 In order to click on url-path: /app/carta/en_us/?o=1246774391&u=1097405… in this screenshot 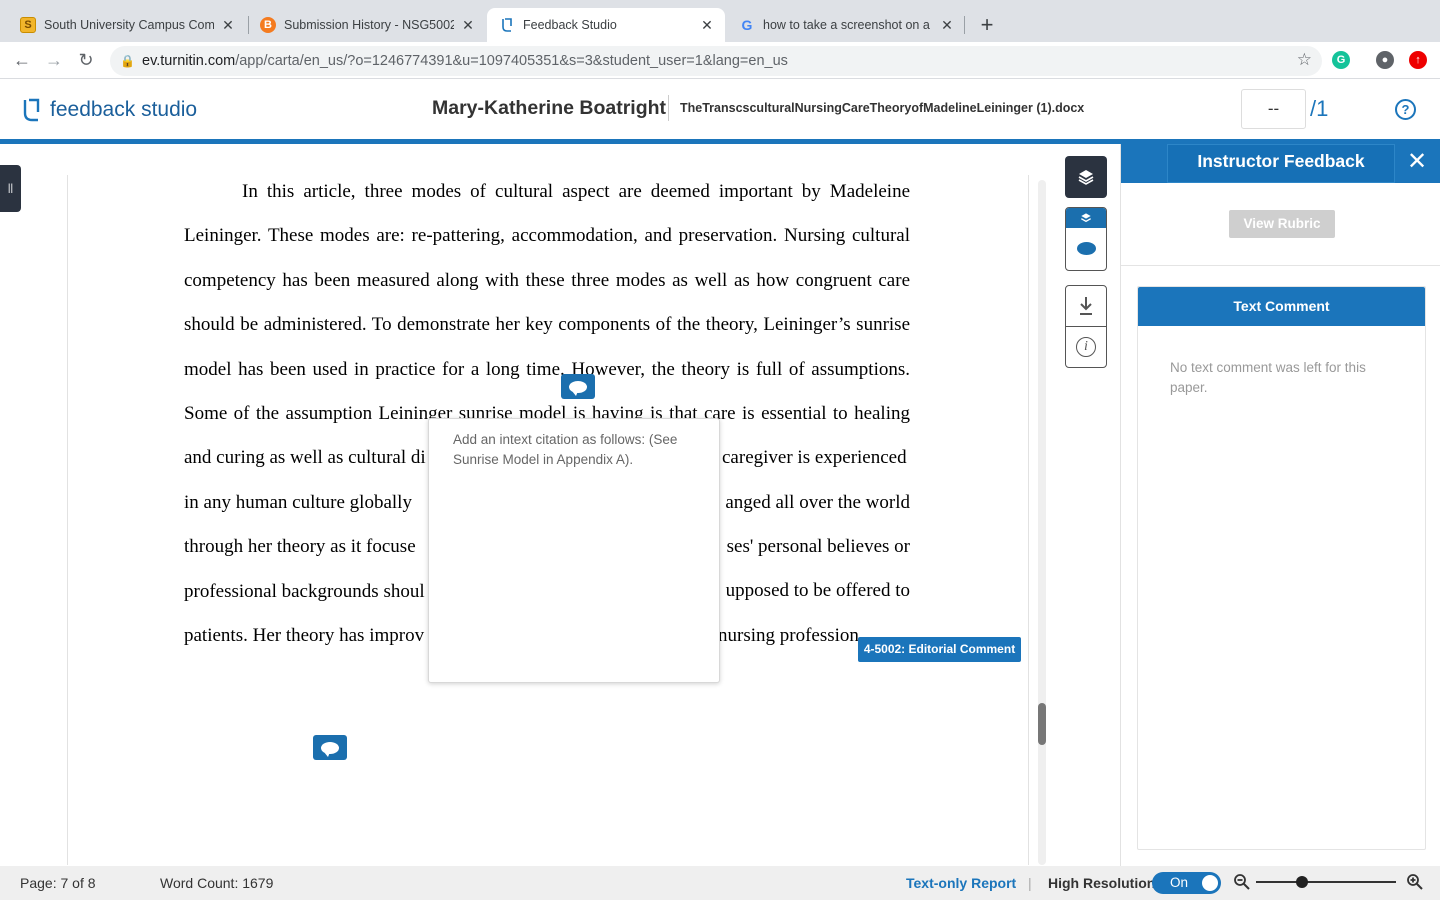, I will do `click(511, 61)`.